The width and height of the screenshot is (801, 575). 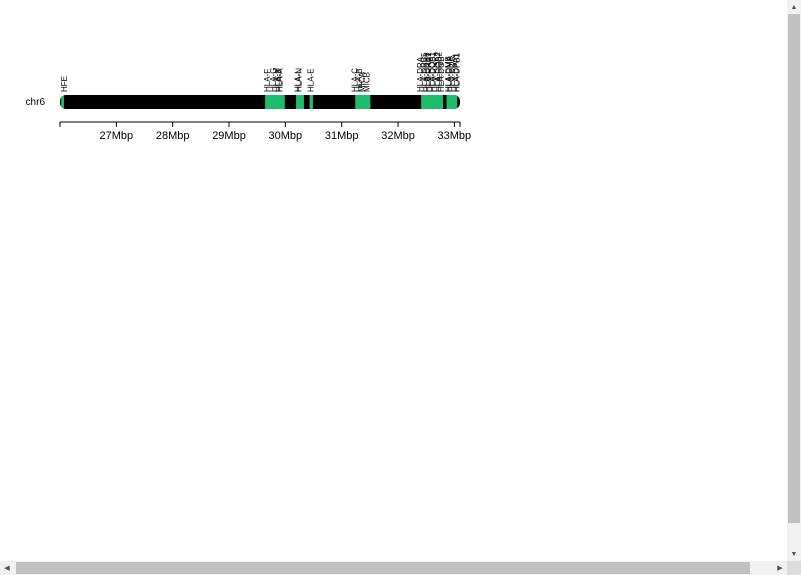 I want to click on horizontal-scroll-thumb, so click(x=383, y=568).